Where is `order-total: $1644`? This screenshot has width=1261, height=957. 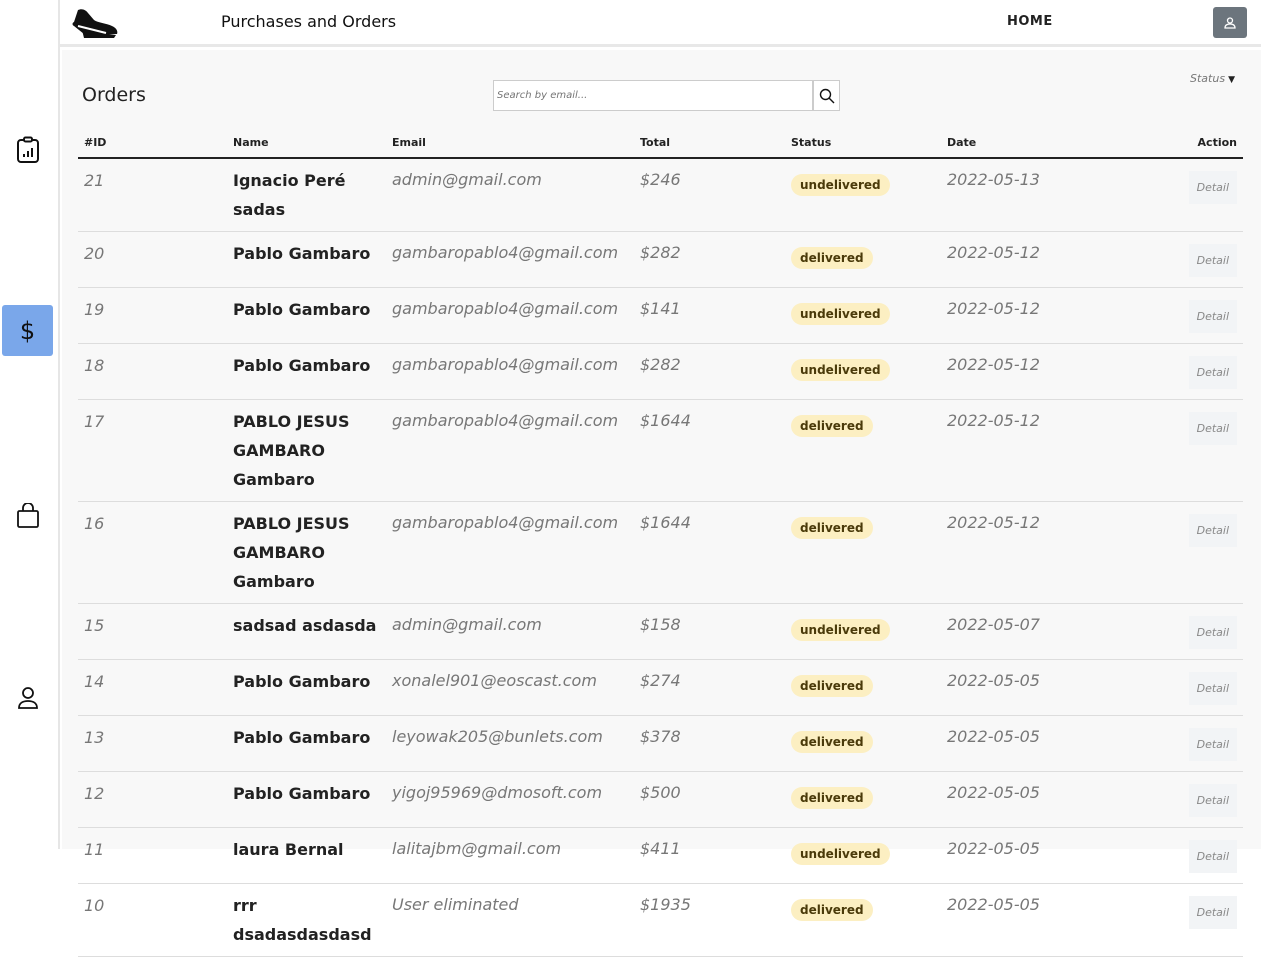 order-total: $1644 is located at coordinates (709, 552).